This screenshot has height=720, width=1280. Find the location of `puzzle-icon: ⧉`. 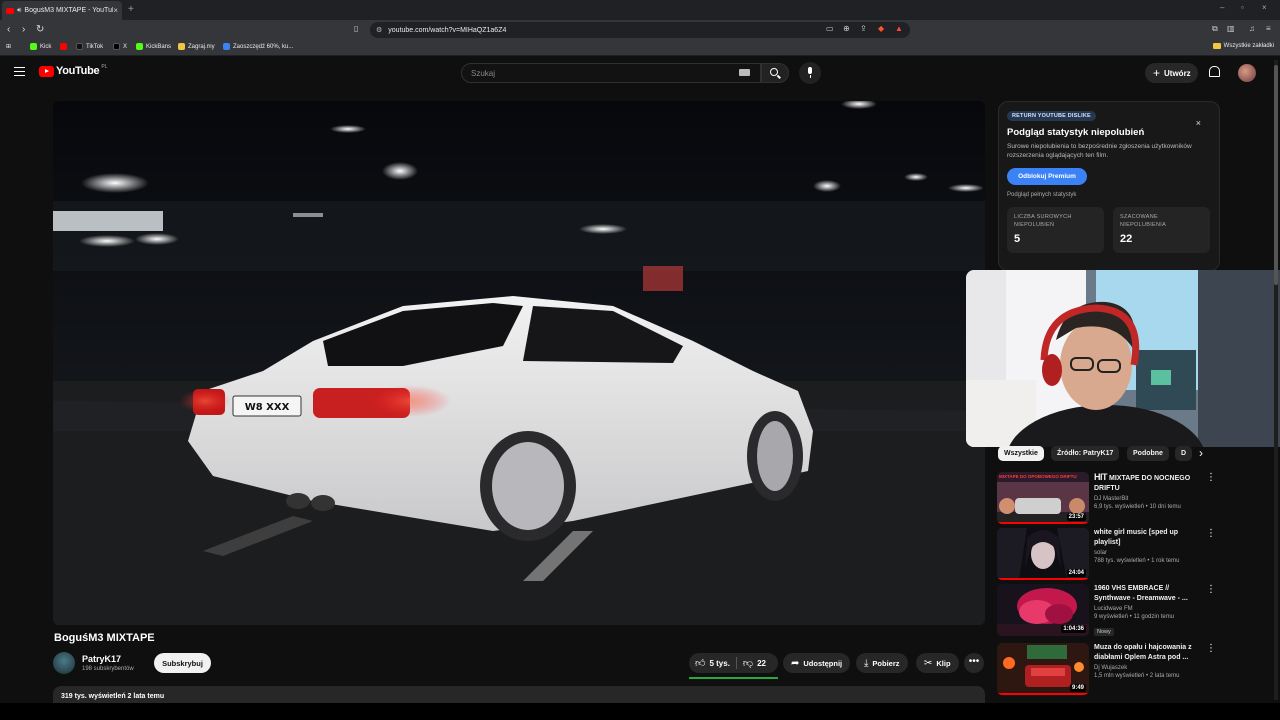

puzzle-icon: ⧉ is located at coordinates (1215, 29).